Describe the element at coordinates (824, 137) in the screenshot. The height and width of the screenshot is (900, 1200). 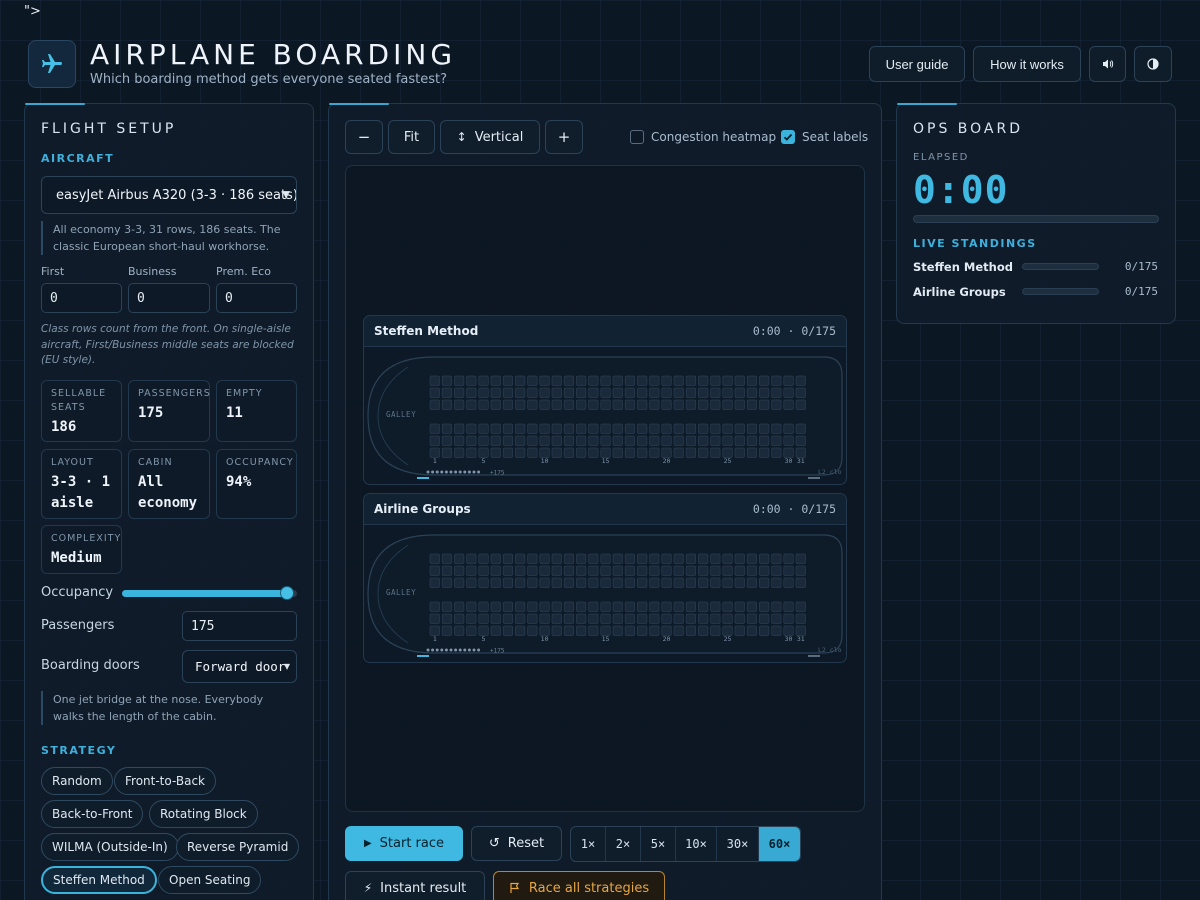
I see `seat-labels-toggle: Seat labels` at that location.